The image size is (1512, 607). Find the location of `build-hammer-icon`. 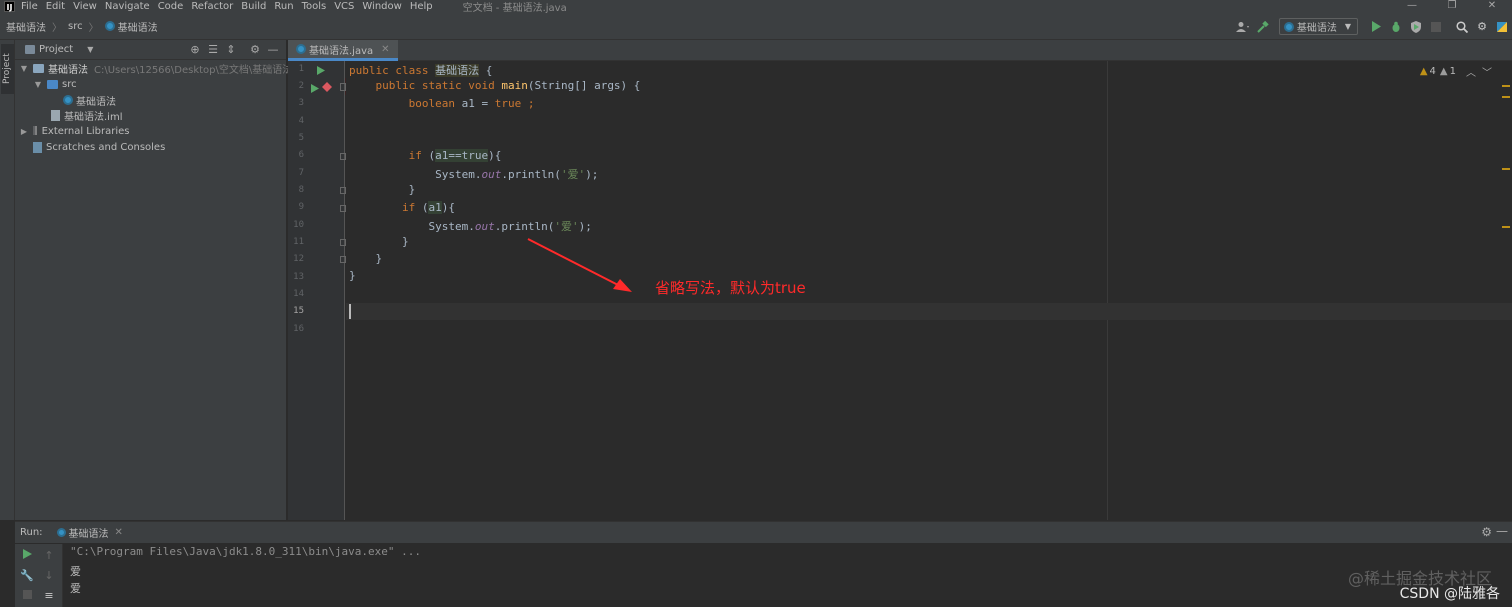

build-hammer-icon is located at coordinates (1263, 27).